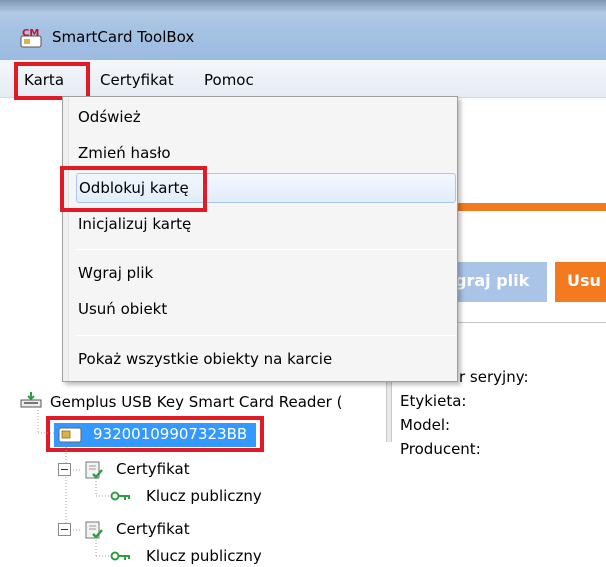 Image resolution: width=606 pixels, height=567 pixels. I want to click on menu-gutter, so click(66, 239).